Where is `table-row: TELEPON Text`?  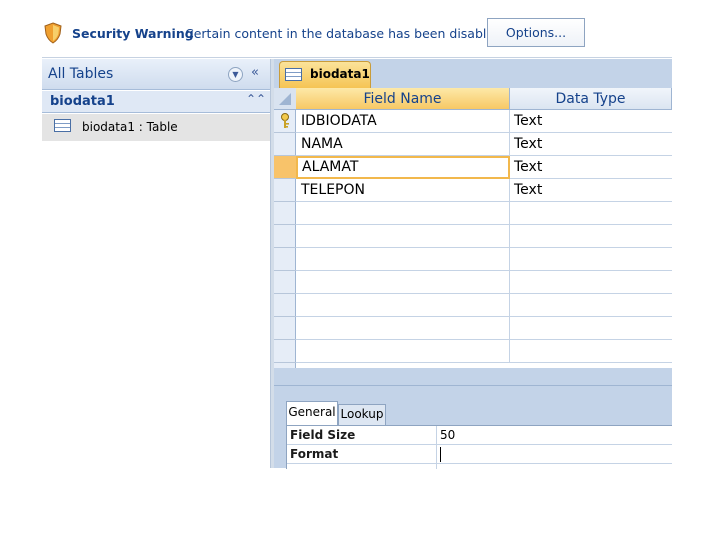 table-row: TELEPON Text is located at coordinates (473, 190).